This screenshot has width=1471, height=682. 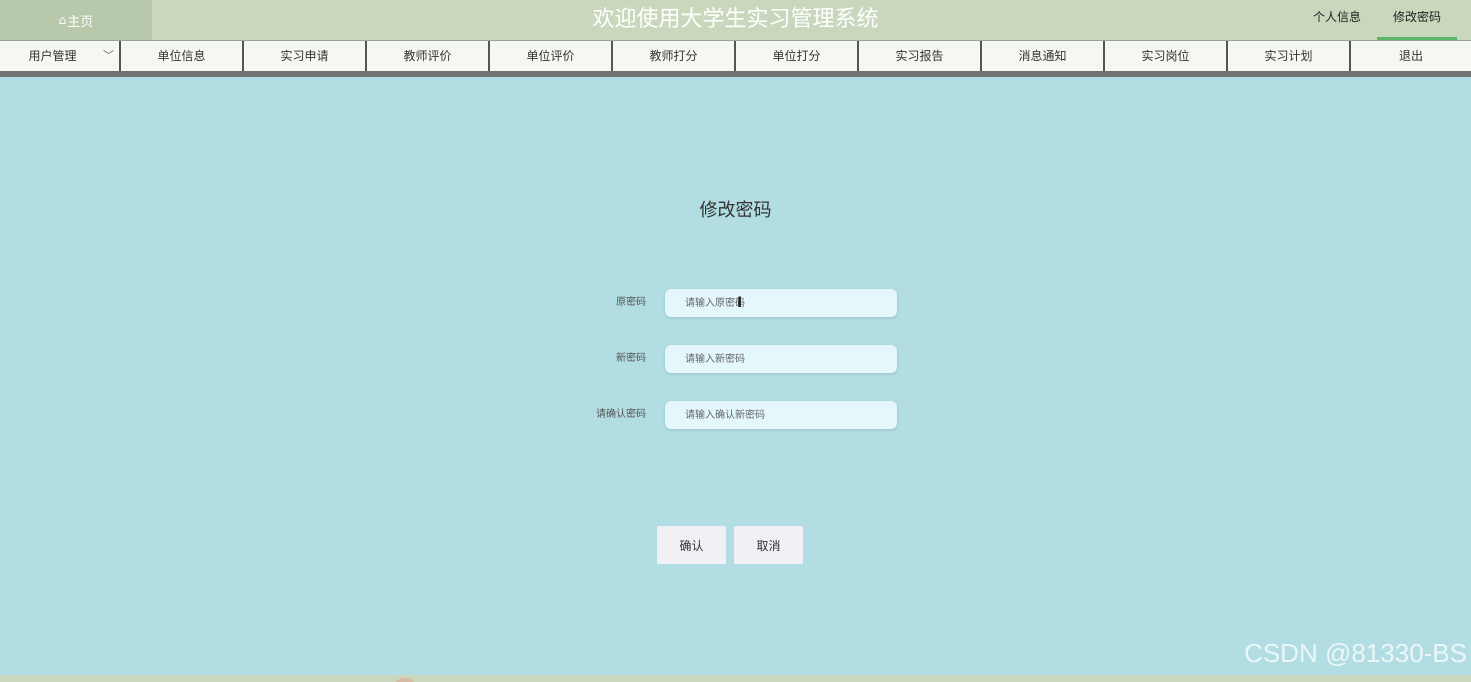 I want to click on home-label: 主页, so click(x=80, y=22).